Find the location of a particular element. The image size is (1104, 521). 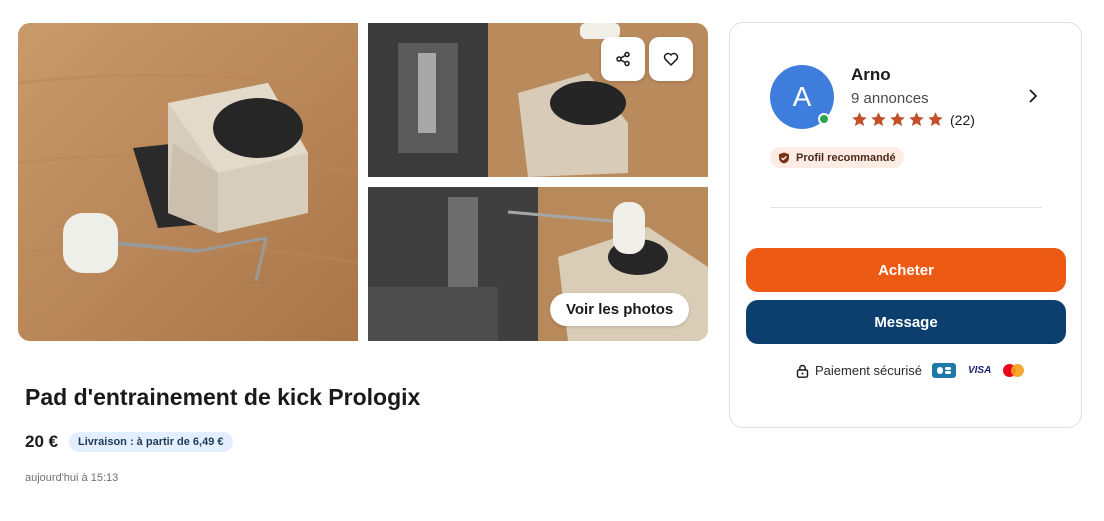

seller-ads-count: 9 annonces is located at coordinates (890, 98).